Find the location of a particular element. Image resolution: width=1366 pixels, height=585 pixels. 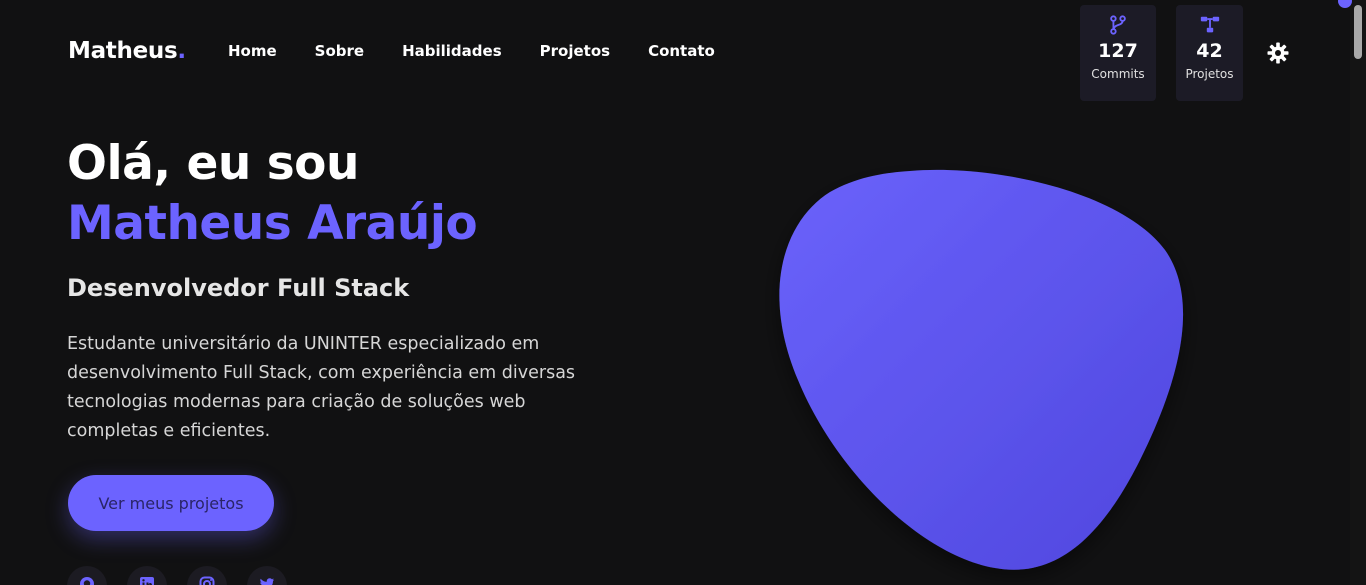

commits-stat-card: 127 Commits is located at coordinates (1118, 53).